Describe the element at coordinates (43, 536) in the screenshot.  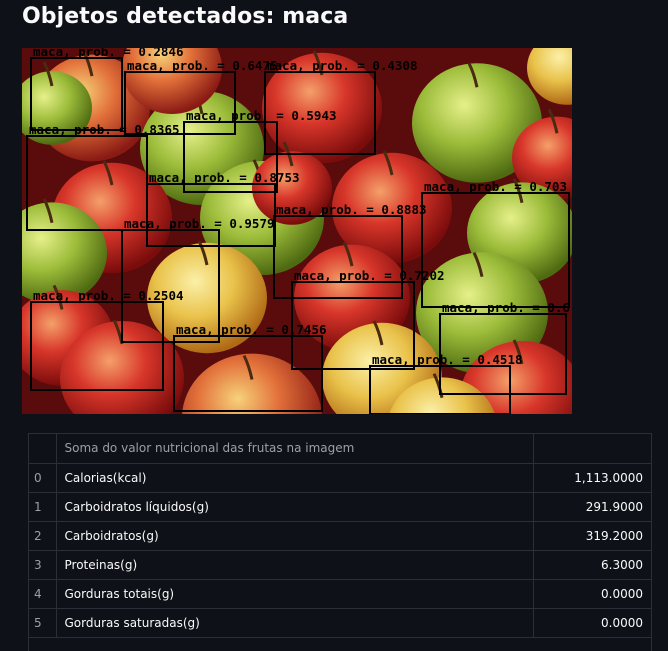
I see `row-index: 2` at that location.